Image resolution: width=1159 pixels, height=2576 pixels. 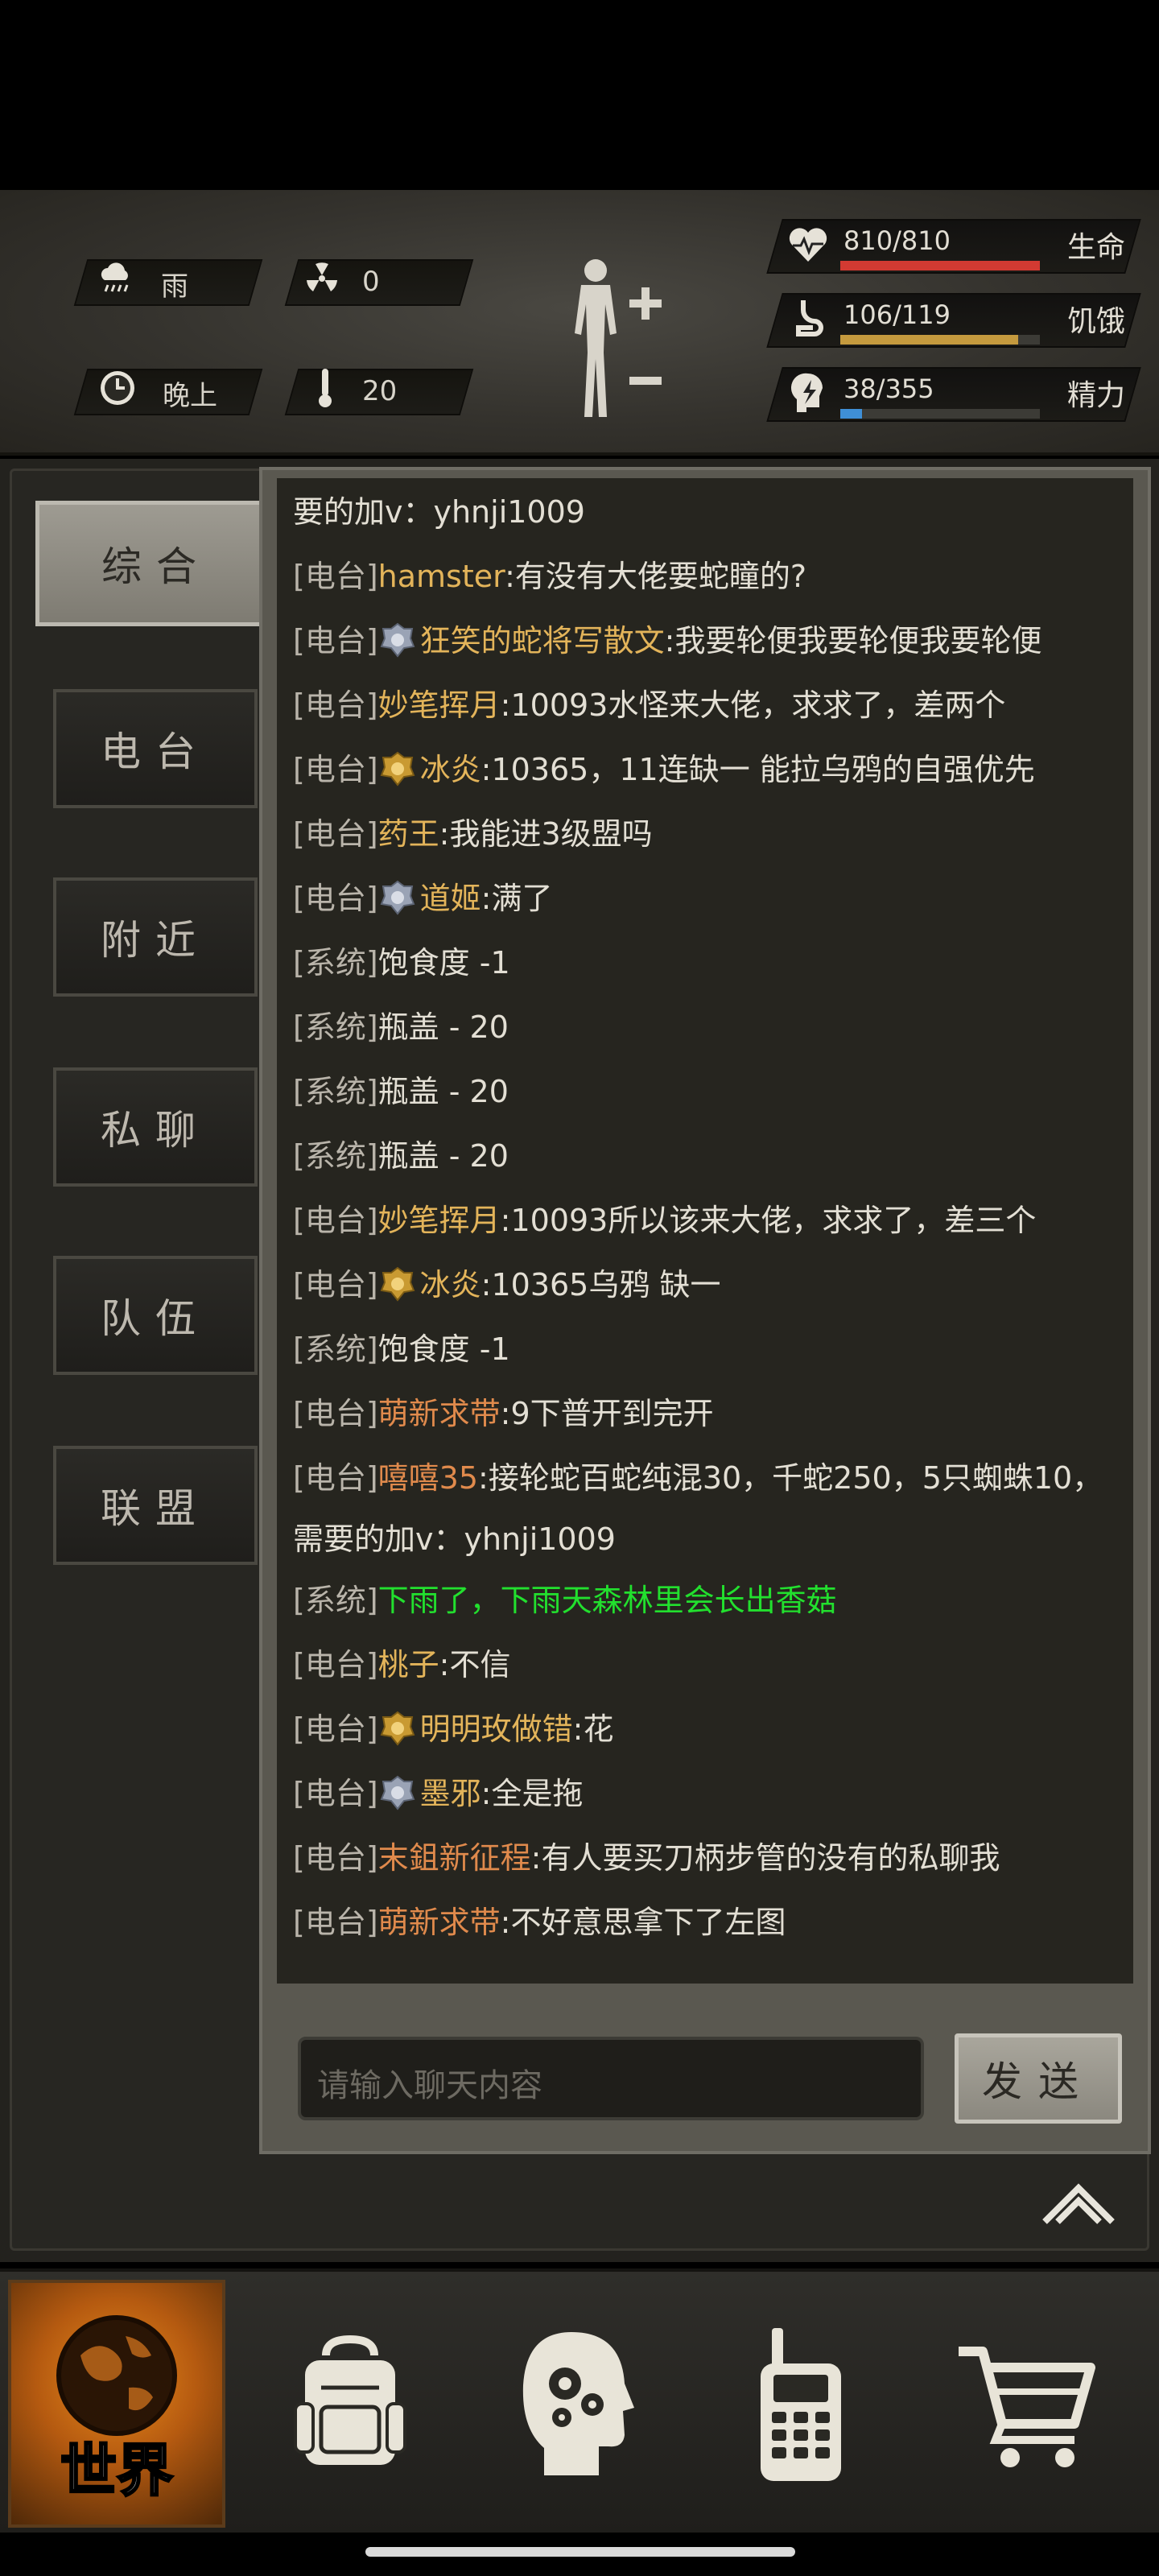 I want to click on weather-text: 雨, so click(x=174, y=286).